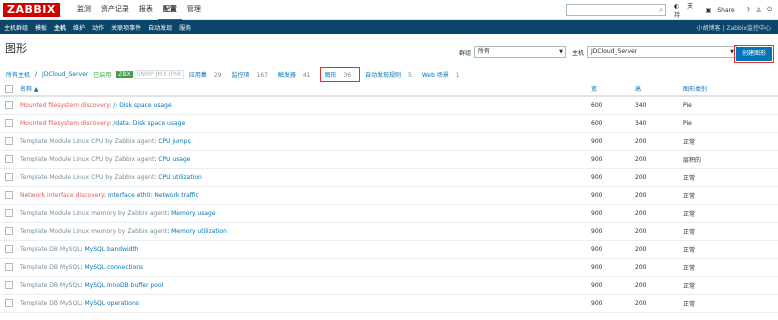  I want to click on graph-name-link: MySQL bandwidth, so click(111, 249).